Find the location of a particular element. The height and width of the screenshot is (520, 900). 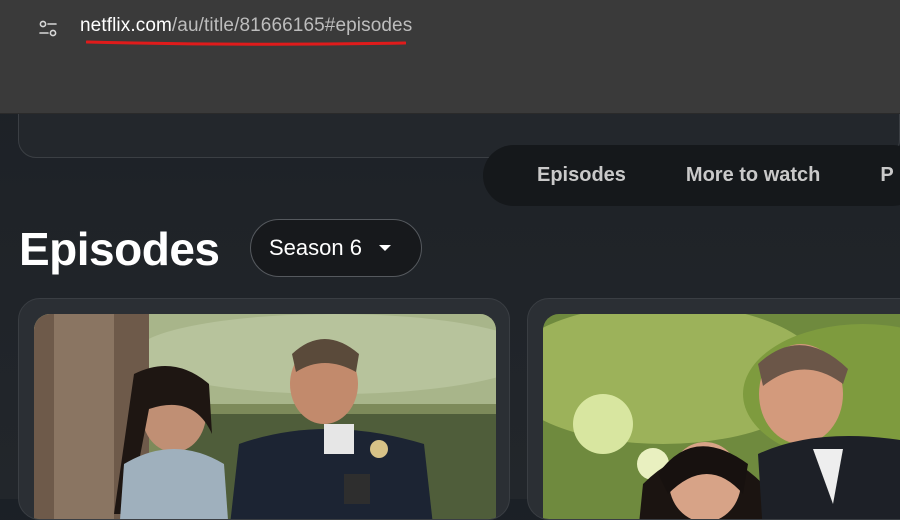

section-tab-bar: Episodes More to watch P is located at coordinates (691, 175).